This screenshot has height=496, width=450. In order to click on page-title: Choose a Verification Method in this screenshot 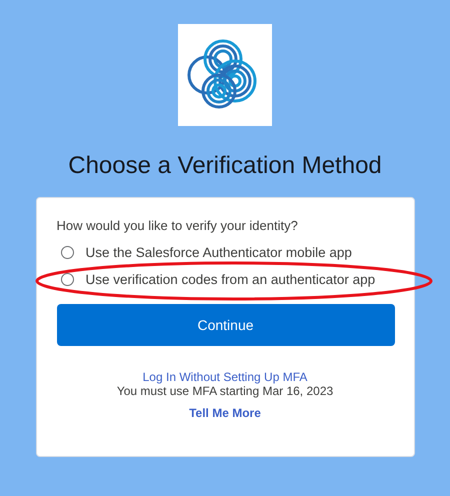, I will do `click(225, 166)`.